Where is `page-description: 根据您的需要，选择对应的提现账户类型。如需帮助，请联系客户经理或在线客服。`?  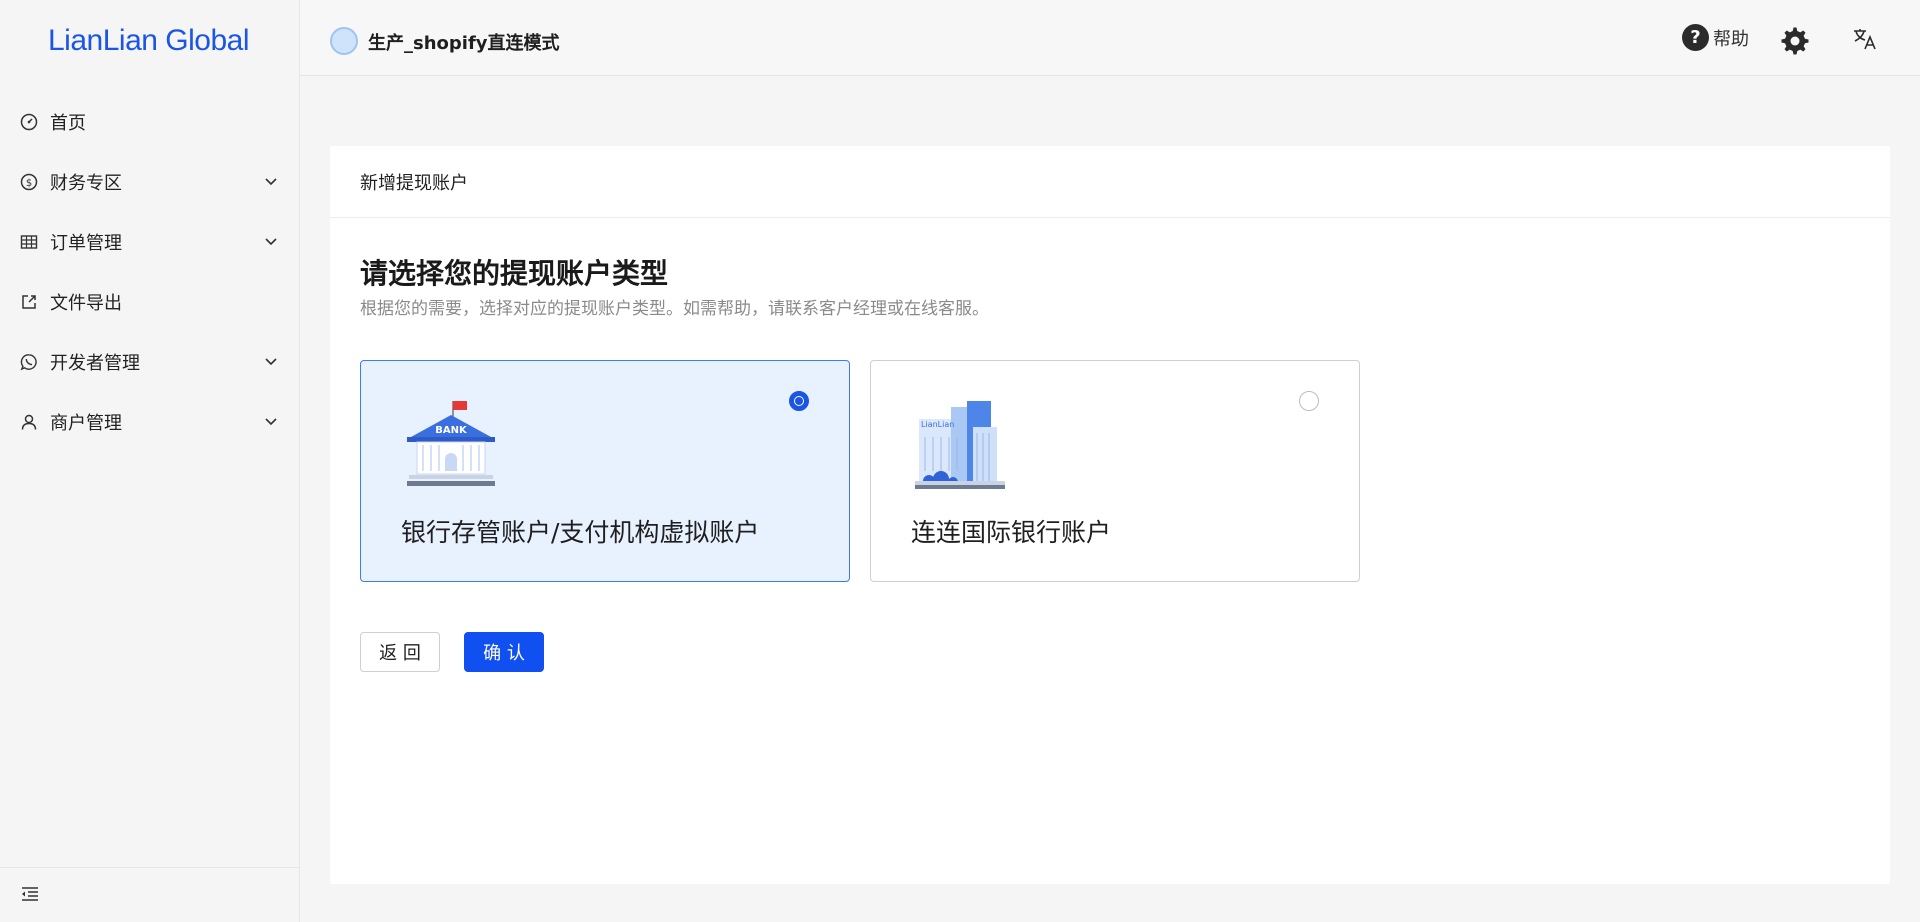
page-description: 根据您的需要，选择对应的提现账户类型。如需帮助，请联系客户经理或在线客服。 is located at coordinates (674, 309).